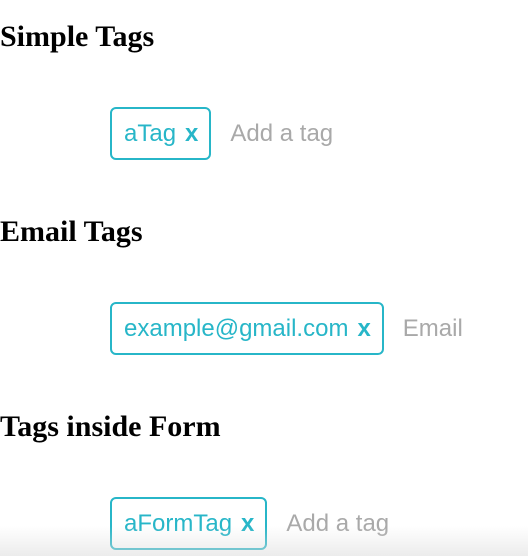 This screenshot has width=528, height=556. What do you see at coordinates (236, 328) in the screenshot?
I see `tag-label: example@gmail.com` at bounding box center [236, 328].